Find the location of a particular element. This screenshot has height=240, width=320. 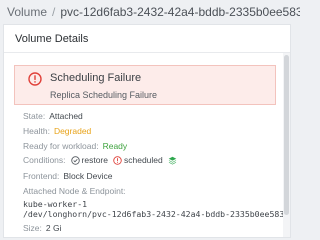

health-row: Health: Degraded is located at coordinates (57, 131).